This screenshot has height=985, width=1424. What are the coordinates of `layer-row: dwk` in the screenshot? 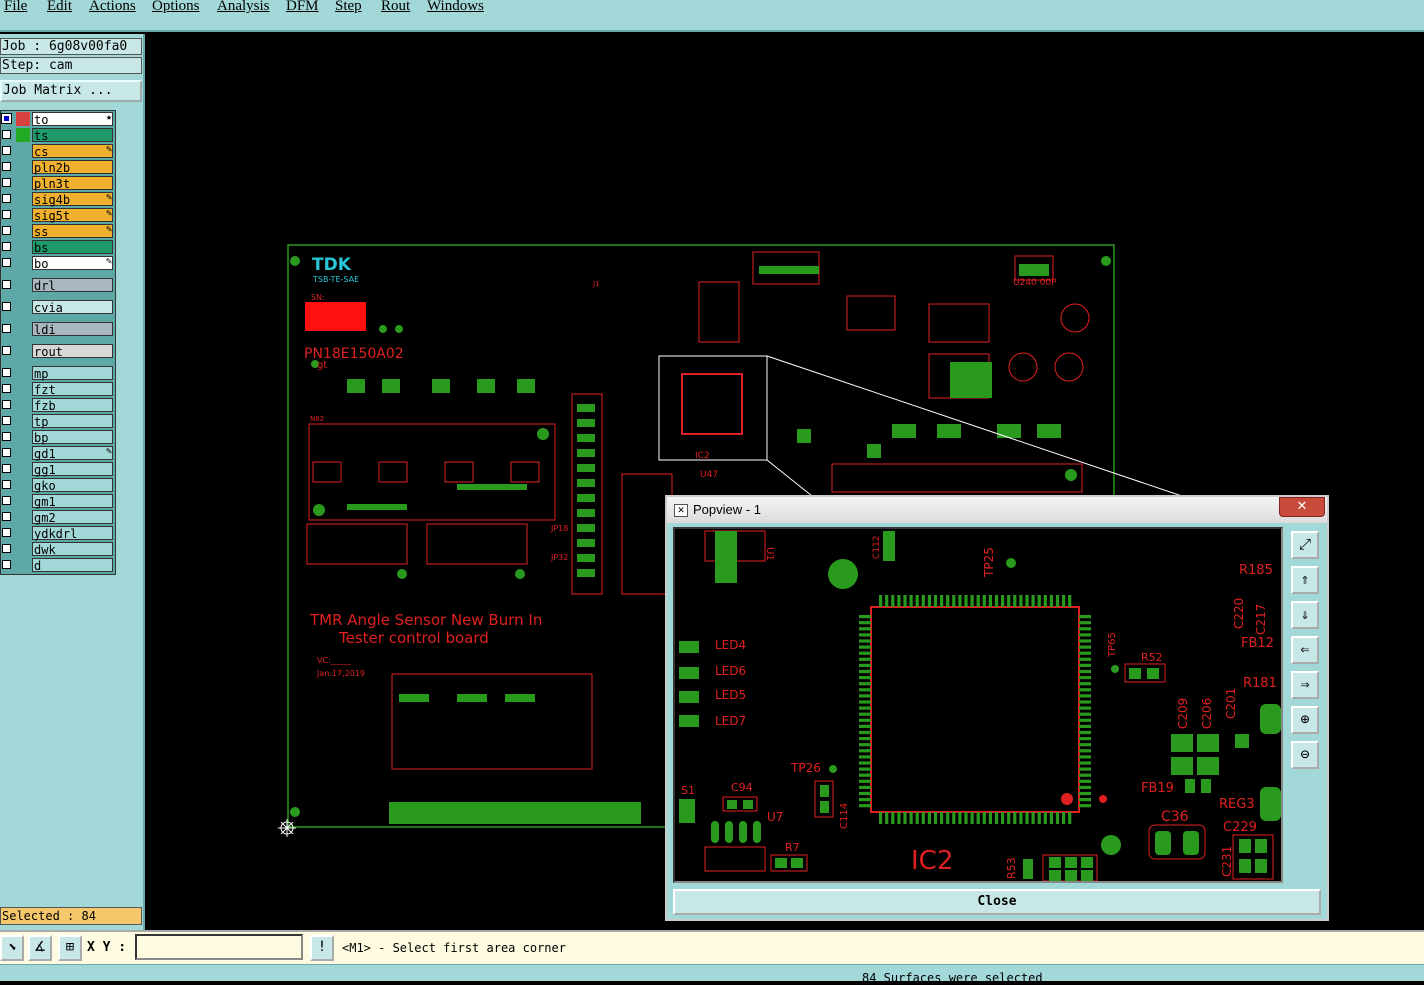 It's located at (58, 549).